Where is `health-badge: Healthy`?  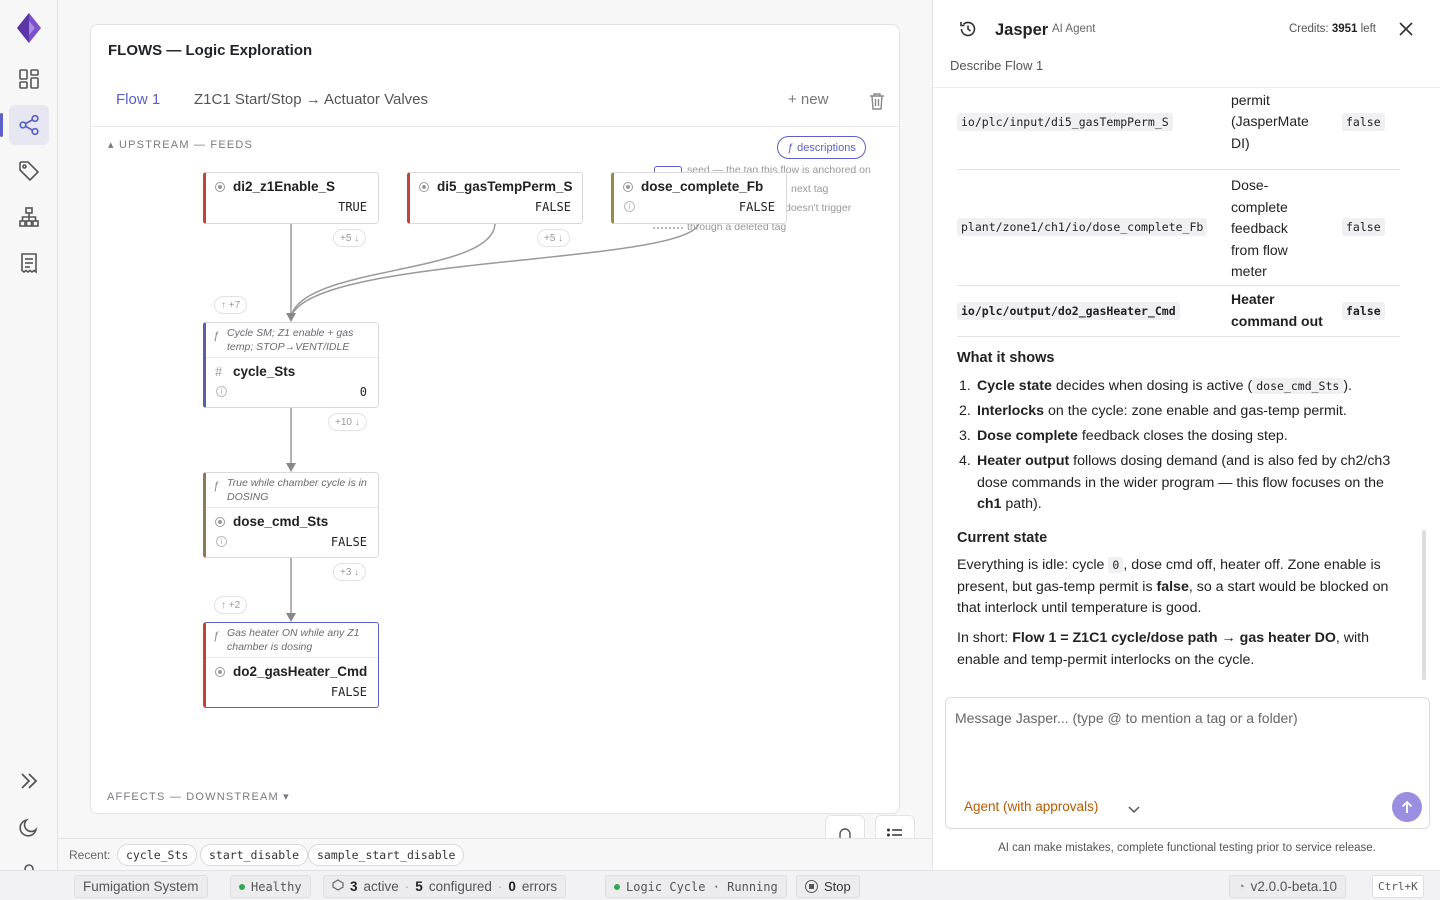 health-badge: Healthy is located at coordinates (270, 886).